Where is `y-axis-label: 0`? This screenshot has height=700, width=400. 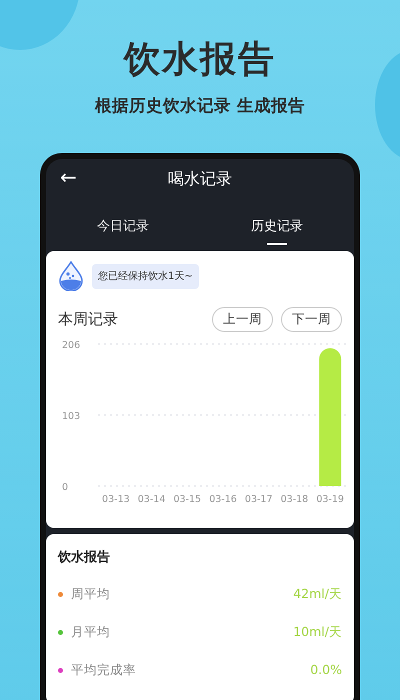
y-axis-label: 0 is located at coordinates (65, 487).